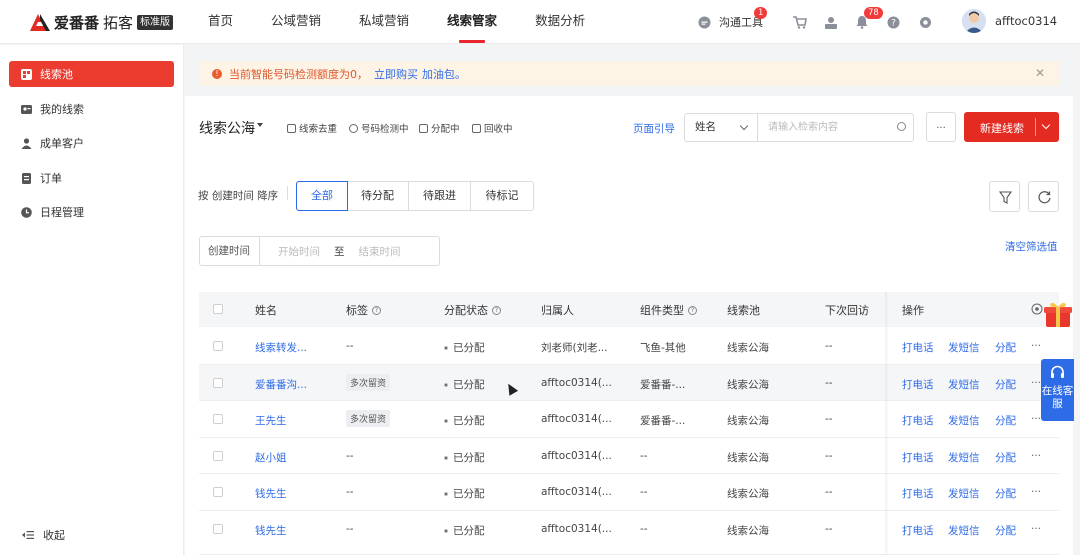 The width and height of the screenshot is (1080, 555). I want to click on type-cell: 飞鱼-其他, so click(663, 348).